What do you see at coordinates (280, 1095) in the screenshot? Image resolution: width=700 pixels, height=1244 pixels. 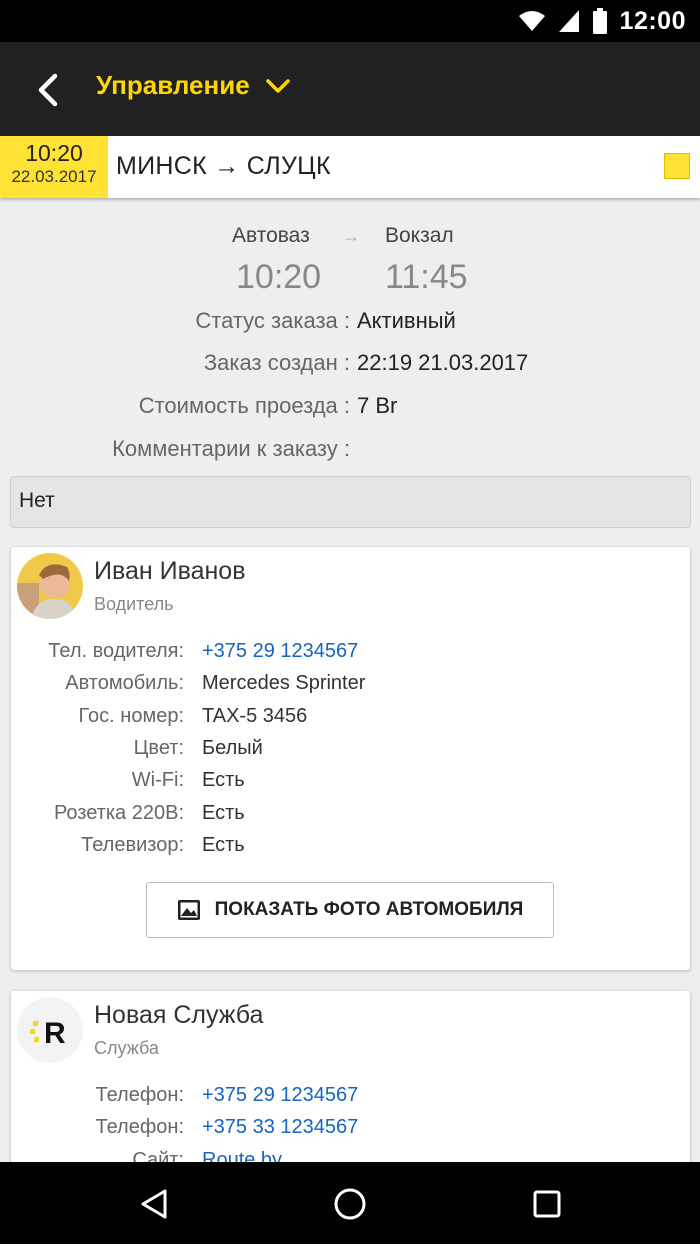 I see `service-phone-link: +375 29 1234567` at bounding box center [280, 1095].